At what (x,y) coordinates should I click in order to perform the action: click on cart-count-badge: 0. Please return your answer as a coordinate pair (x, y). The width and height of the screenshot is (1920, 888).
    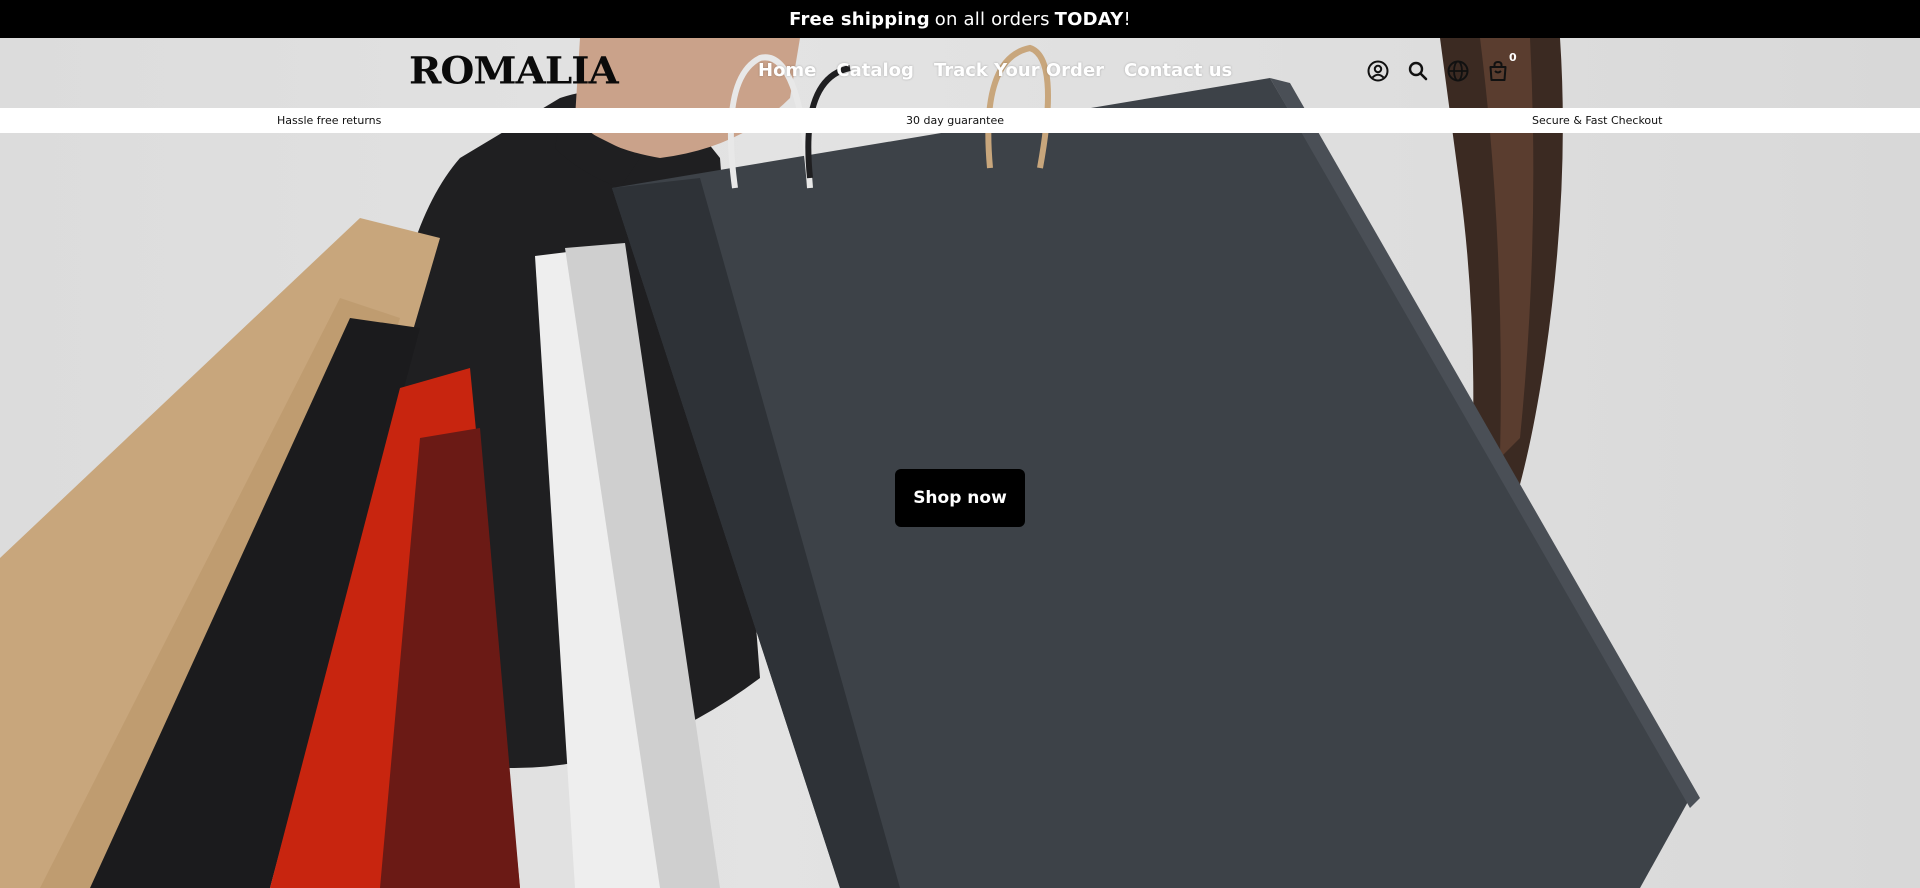
    Looking at the image, I should click on (1513, 57).